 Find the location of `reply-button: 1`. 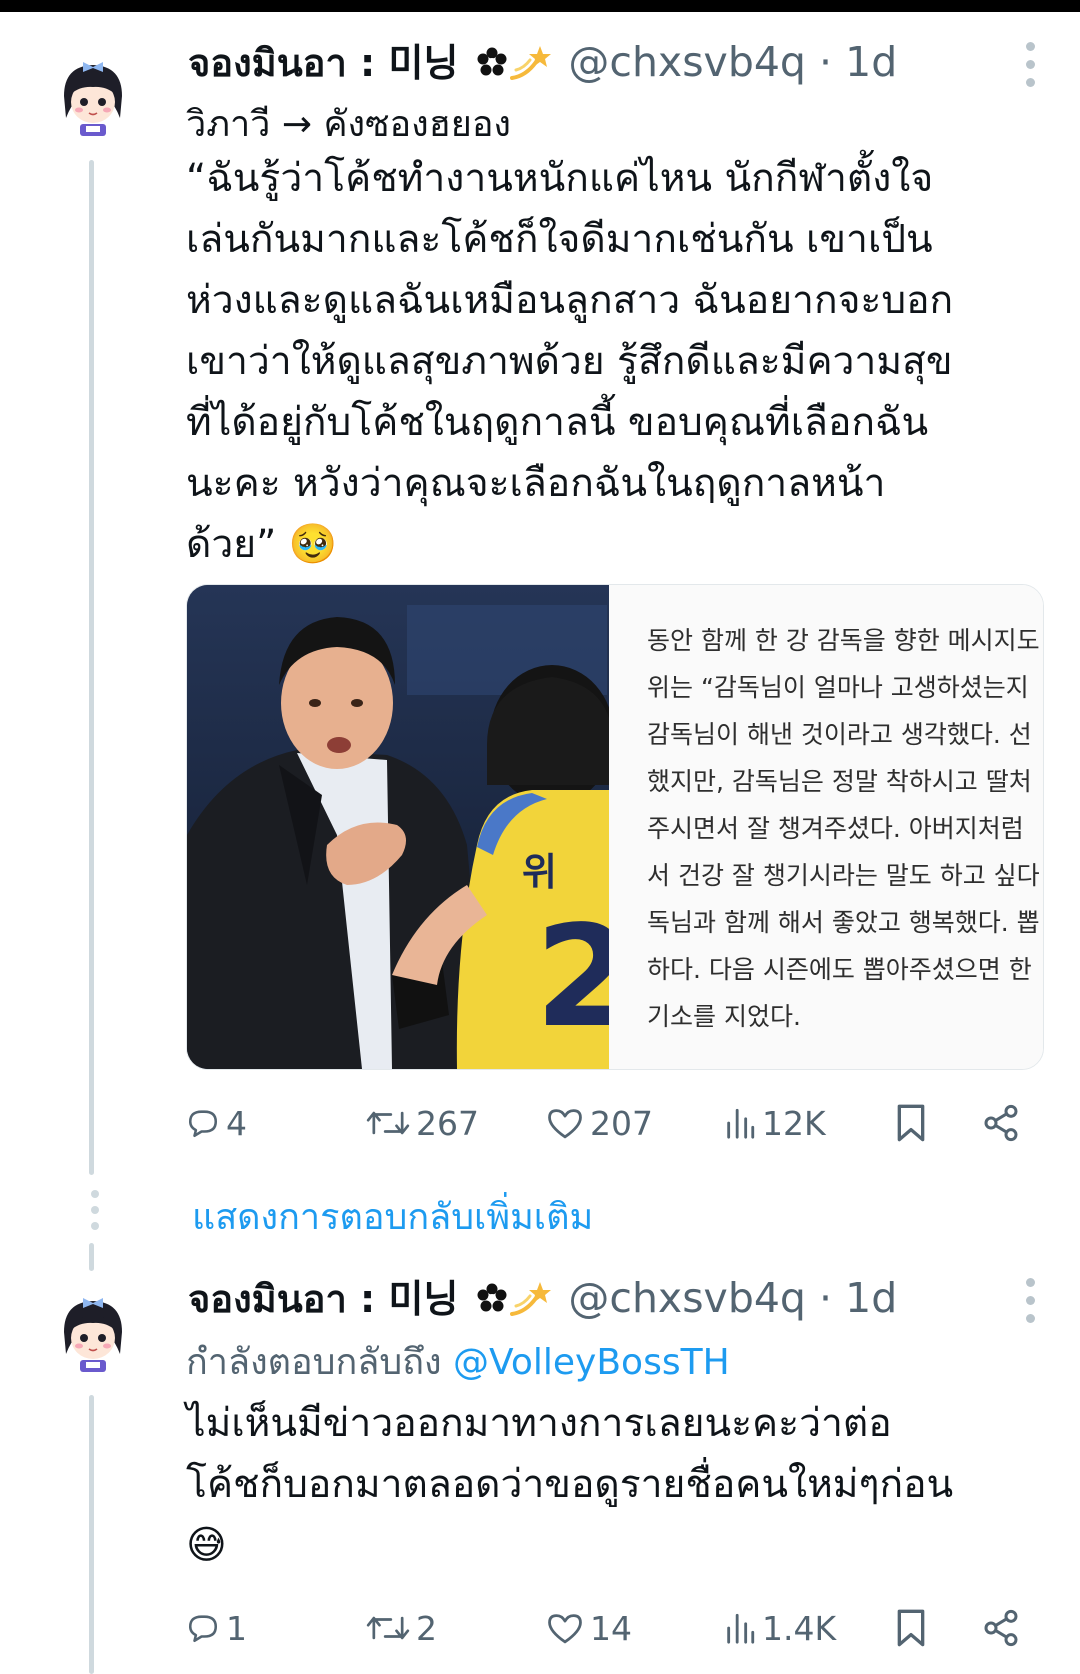

reply-button: 1 is located at coordinates (216, 1628).